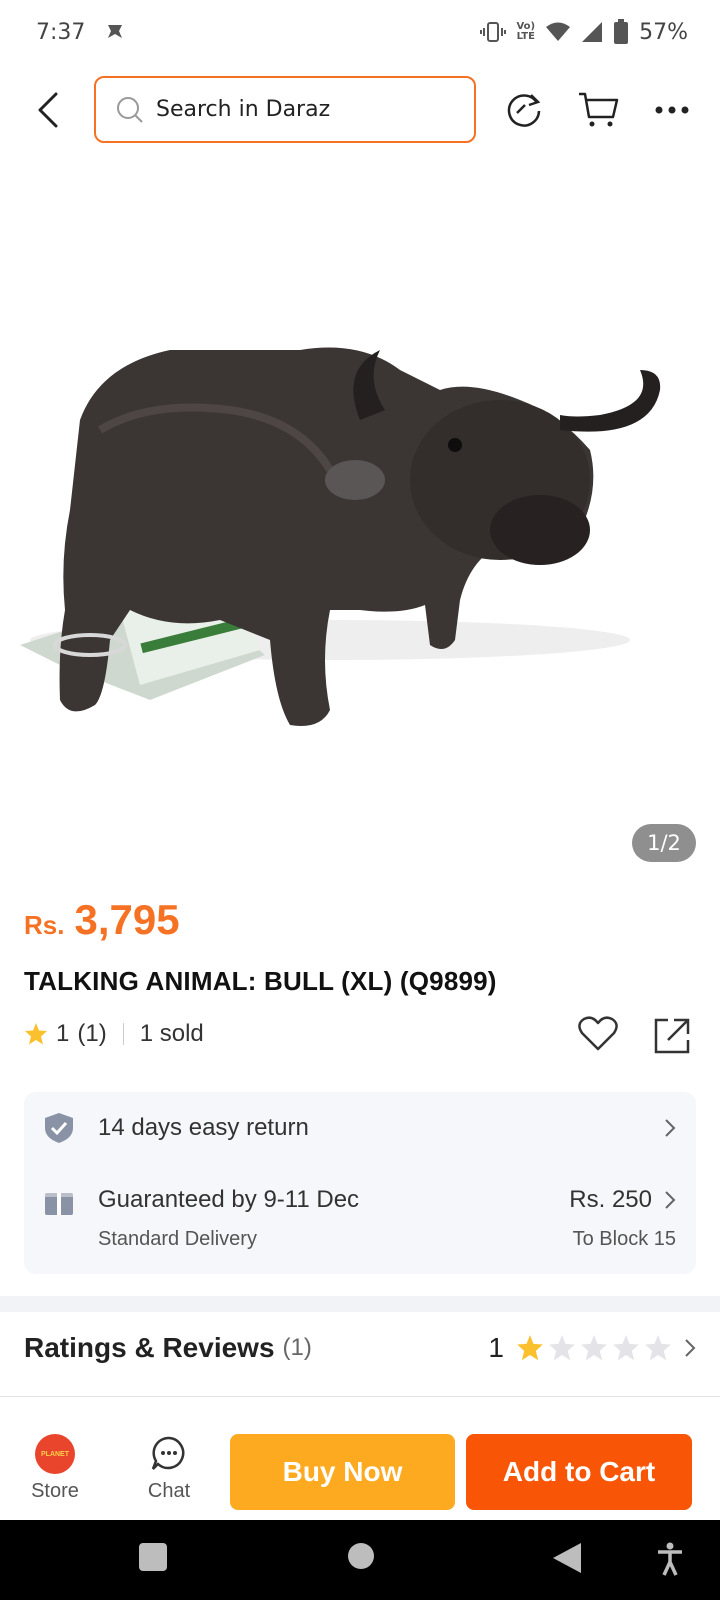 This screenshot has height=1600, width=720. I want to click on rating-value: 1, so click(63, 1033).